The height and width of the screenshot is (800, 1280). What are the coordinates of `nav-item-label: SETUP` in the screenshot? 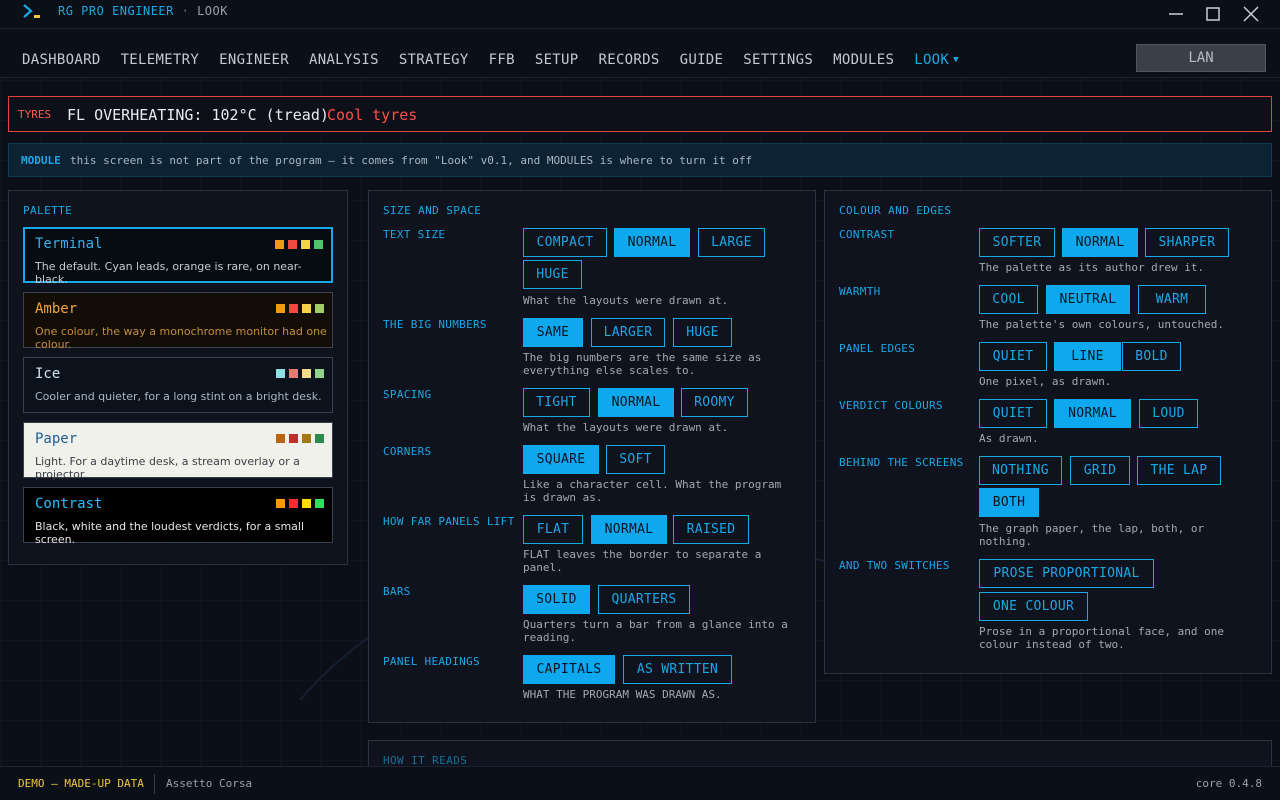 It's located at (556, 60).